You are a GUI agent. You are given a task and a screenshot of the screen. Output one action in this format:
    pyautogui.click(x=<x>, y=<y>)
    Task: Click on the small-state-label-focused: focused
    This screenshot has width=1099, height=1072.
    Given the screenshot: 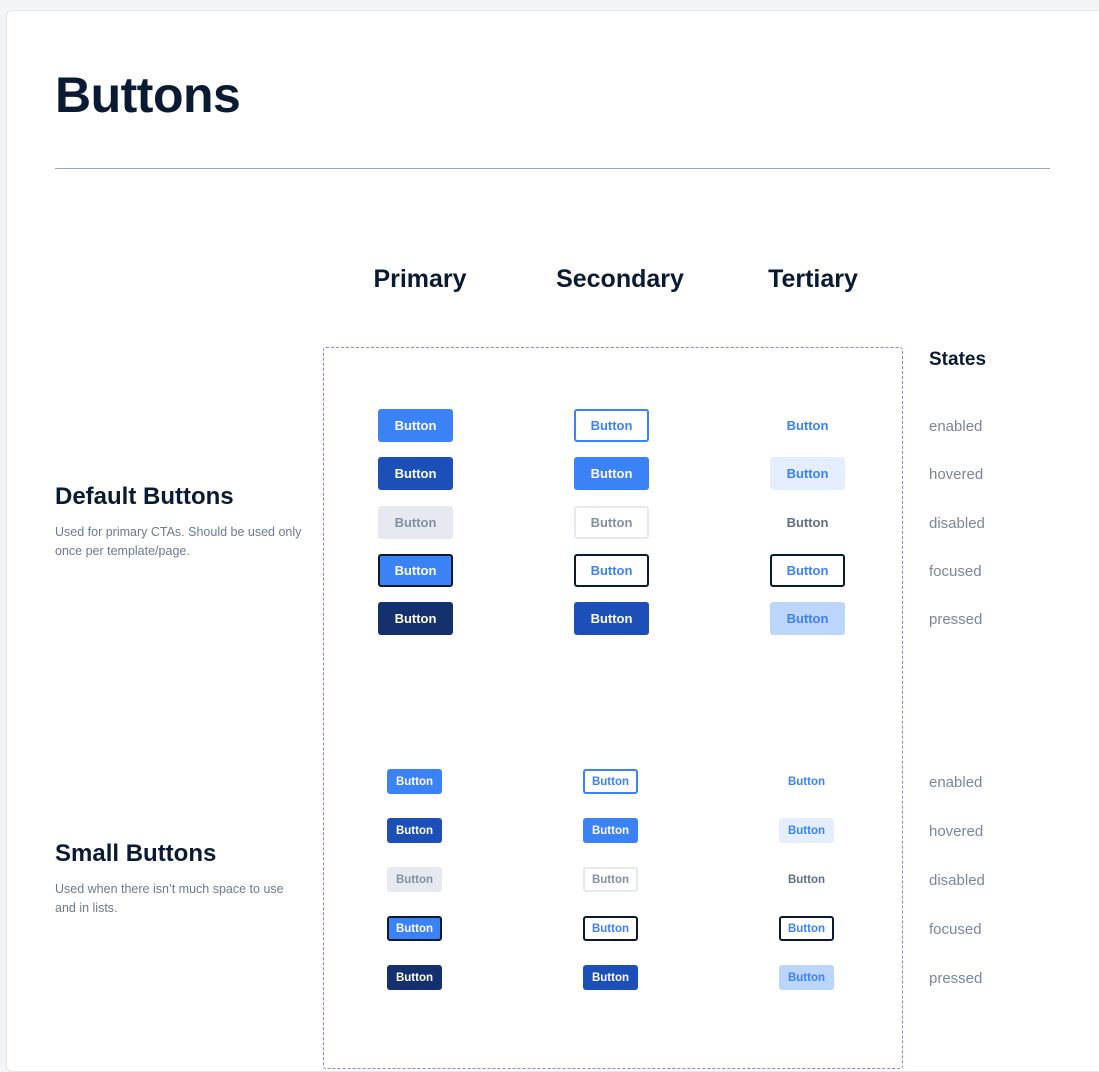 What is the action you would take?
    pyautogui.click(x=955, y=929)
    